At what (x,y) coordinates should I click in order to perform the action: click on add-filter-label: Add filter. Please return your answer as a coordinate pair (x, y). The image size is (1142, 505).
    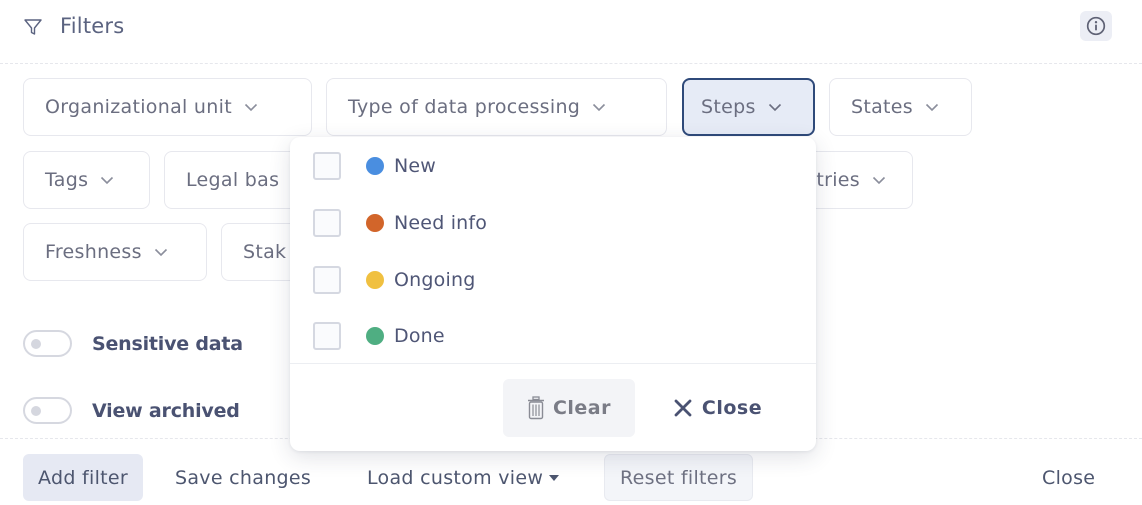
    Looking at the image, I should click on (83, 477).